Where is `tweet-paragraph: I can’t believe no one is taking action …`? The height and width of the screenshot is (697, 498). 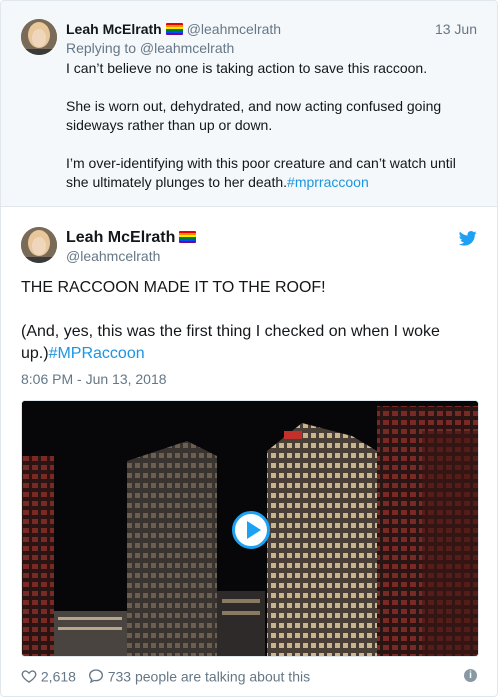 tweet-paragraph: I can’t believe no one is taking action … is located at coordinates (247, 68).